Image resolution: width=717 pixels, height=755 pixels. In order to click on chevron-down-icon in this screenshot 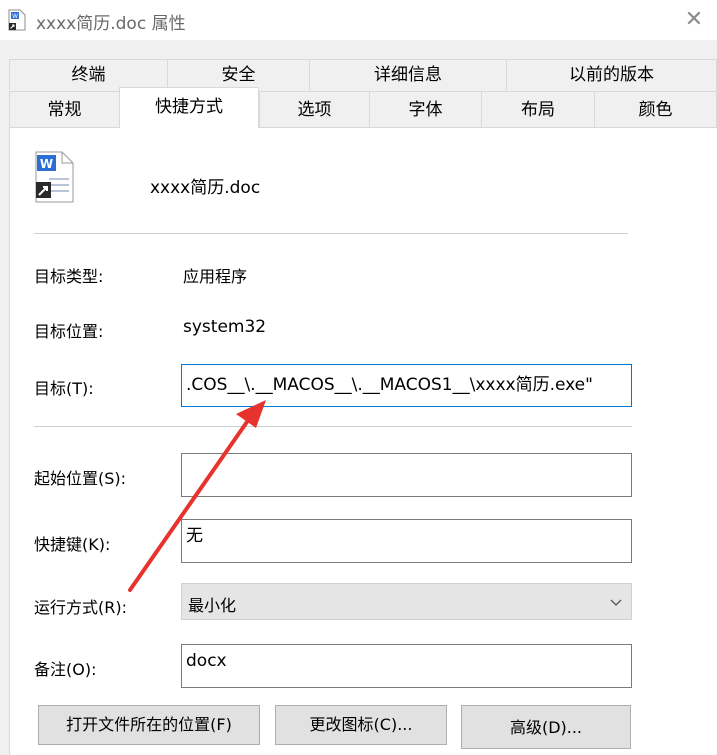, I will do `click(616, 600)`.